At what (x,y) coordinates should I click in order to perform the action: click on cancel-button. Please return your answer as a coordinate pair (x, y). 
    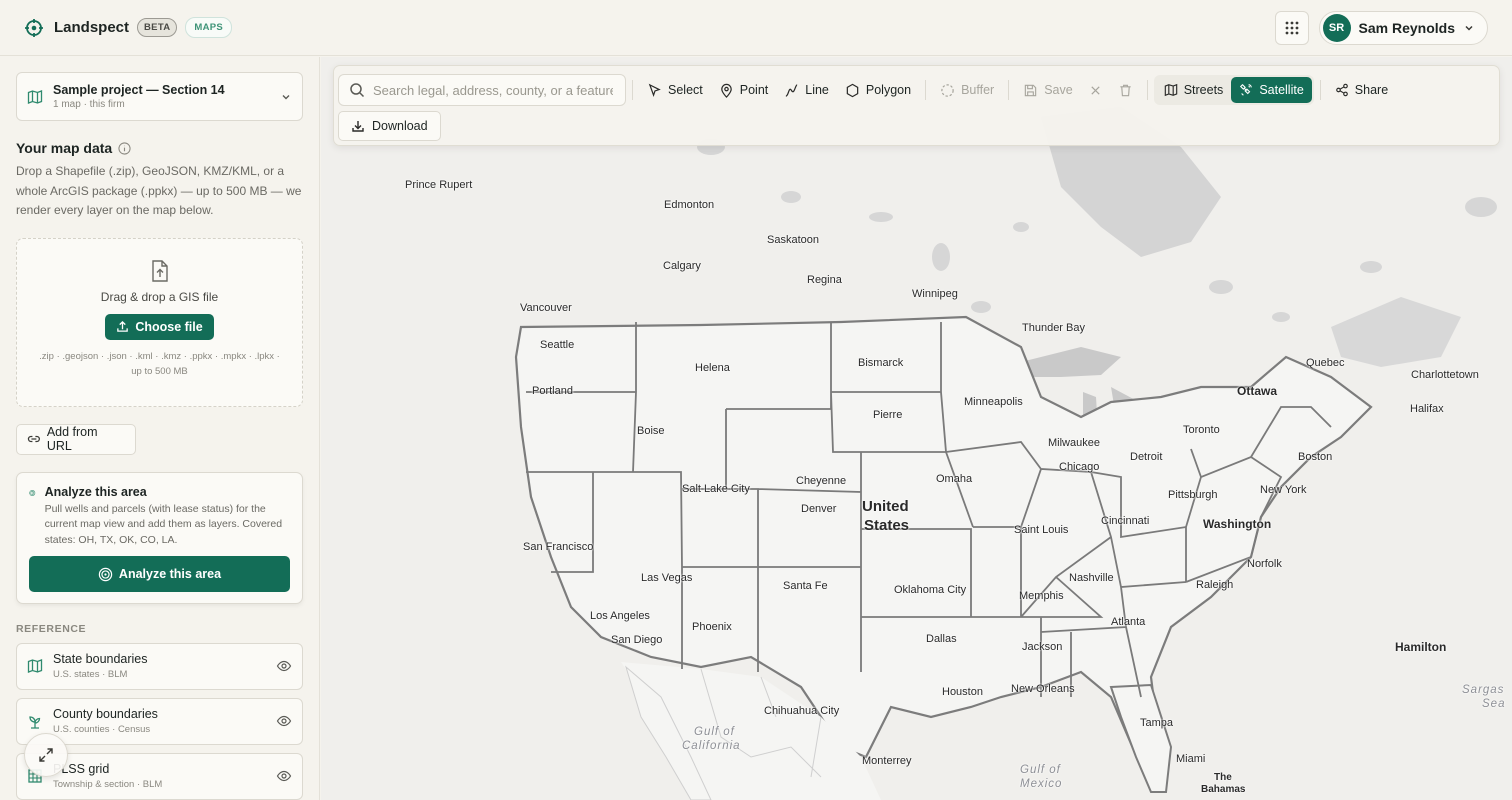
    Looking at the image, I should click on (1095, 90).